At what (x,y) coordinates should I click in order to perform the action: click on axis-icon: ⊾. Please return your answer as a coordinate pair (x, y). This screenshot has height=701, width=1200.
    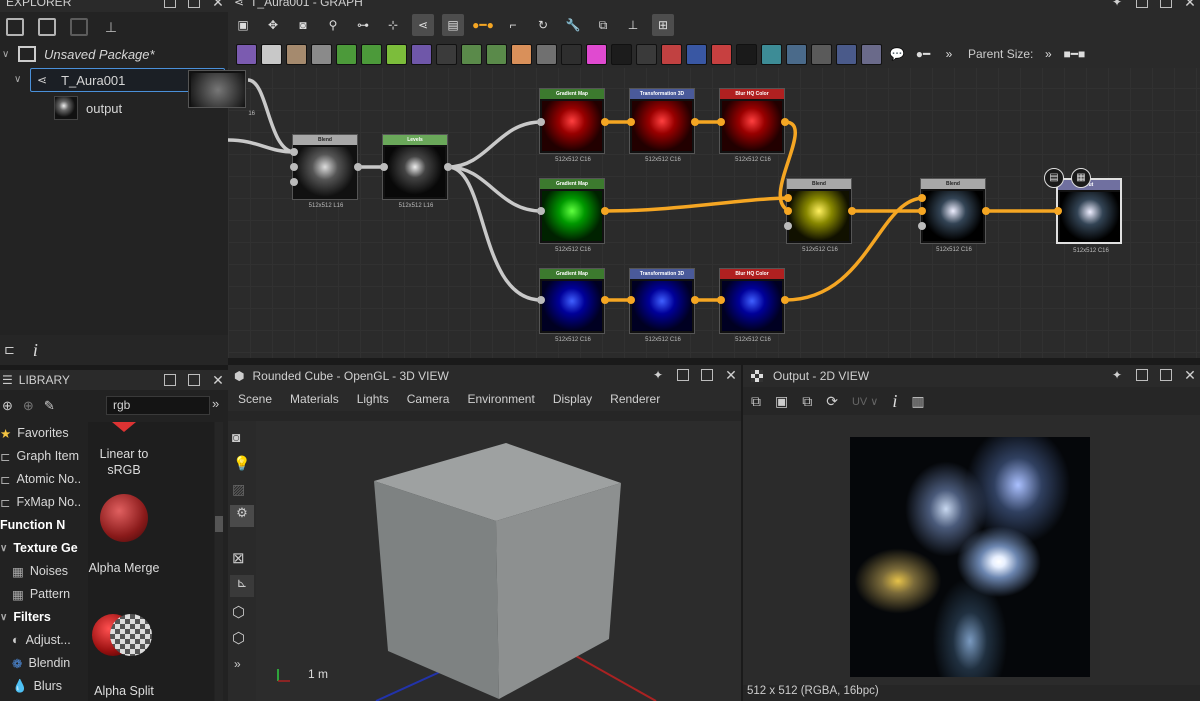
    Looking at the image, I should click on (242, 586).